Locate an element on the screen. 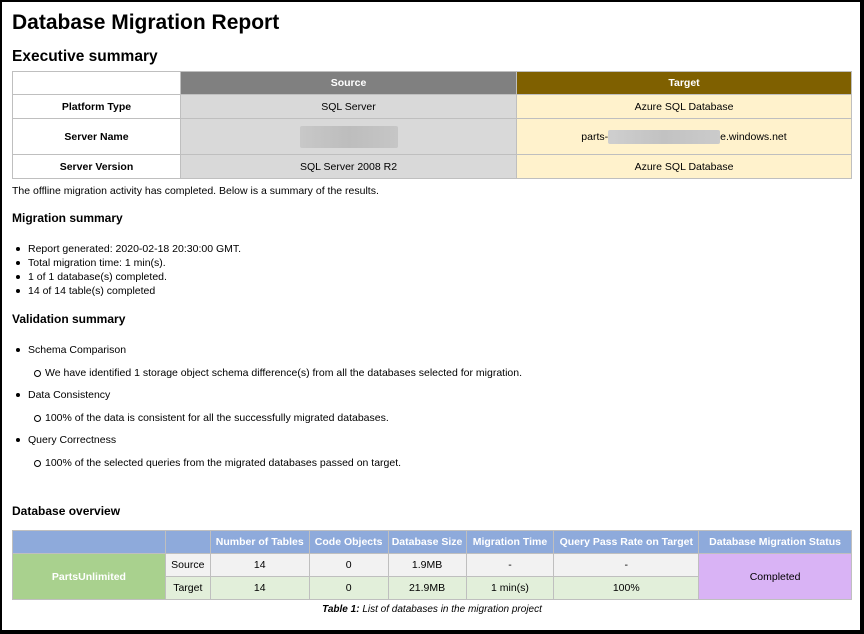 Image resolution: width=864 pixels, height=634 pixels. row-role-target: Target is located at coordinates (187, 588).